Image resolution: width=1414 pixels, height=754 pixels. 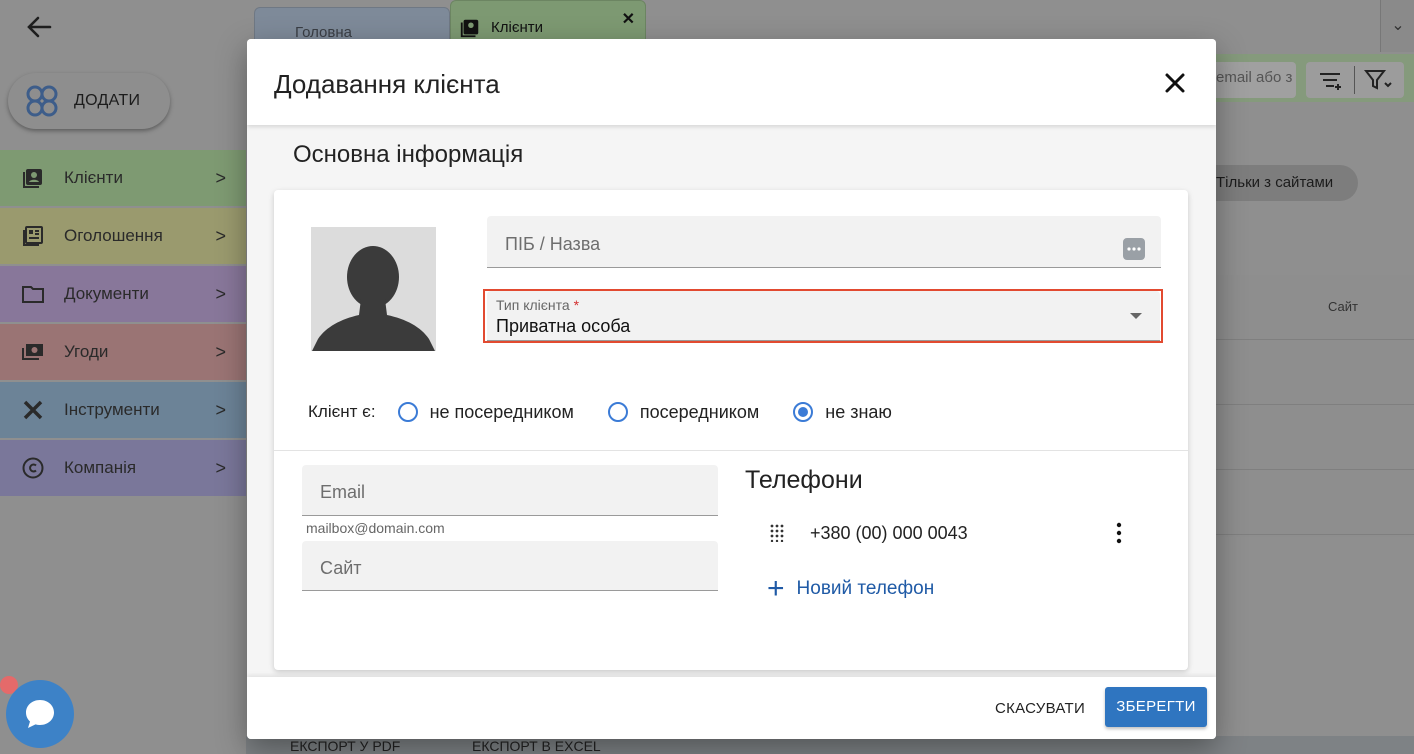 I want to click on sidebar-item-listings: Оголошення >, so click(x=123, y=236).